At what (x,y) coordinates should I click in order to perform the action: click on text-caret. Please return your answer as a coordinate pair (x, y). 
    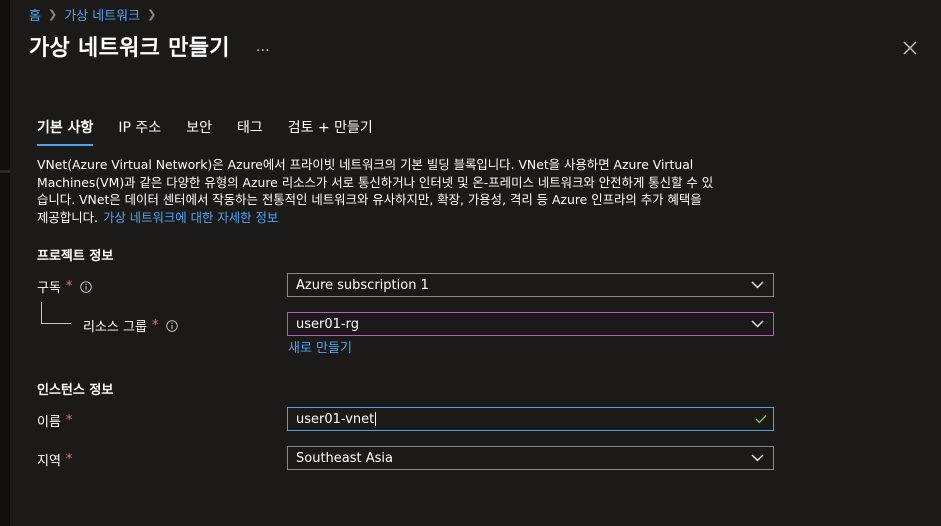
    Looking at the image, I should click on (376, 419).